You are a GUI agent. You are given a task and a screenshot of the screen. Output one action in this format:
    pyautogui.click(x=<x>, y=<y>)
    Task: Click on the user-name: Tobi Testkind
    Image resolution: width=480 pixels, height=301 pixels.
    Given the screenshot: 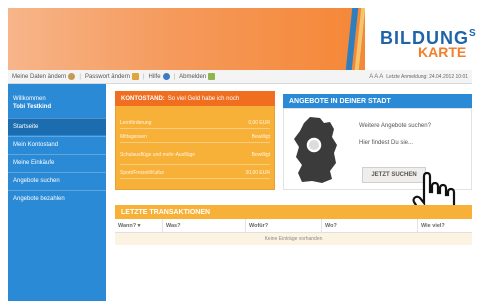 What is the action you would take?
    pyautogui.click(x=32, y=107)
    